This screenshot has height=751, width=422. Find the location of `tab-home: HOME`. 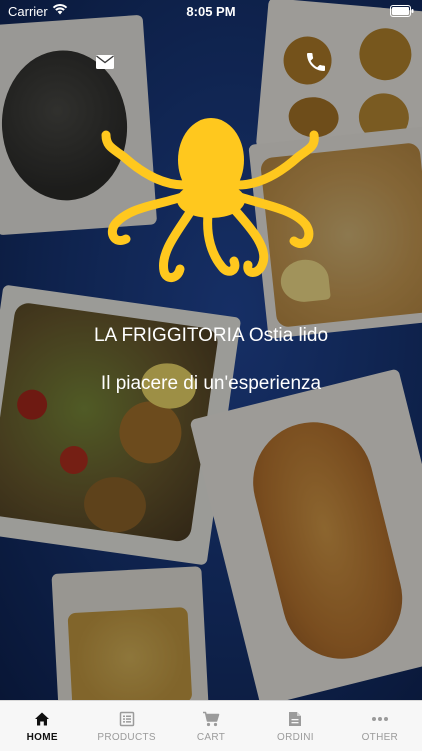

tab-home: HOME is located at coordinates (42, 726).